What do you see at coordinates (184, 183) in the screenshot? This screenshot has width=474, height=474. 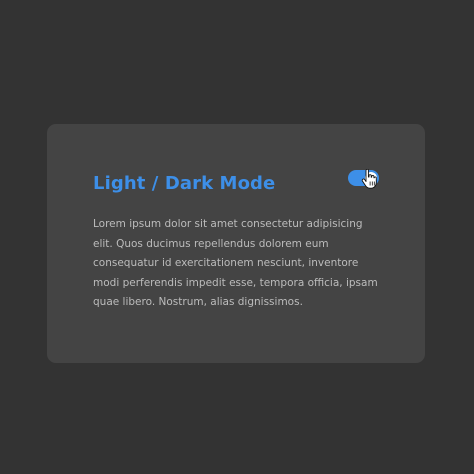 I see `card-title: Light / Dark Mode` at bounding box center [184, 183].